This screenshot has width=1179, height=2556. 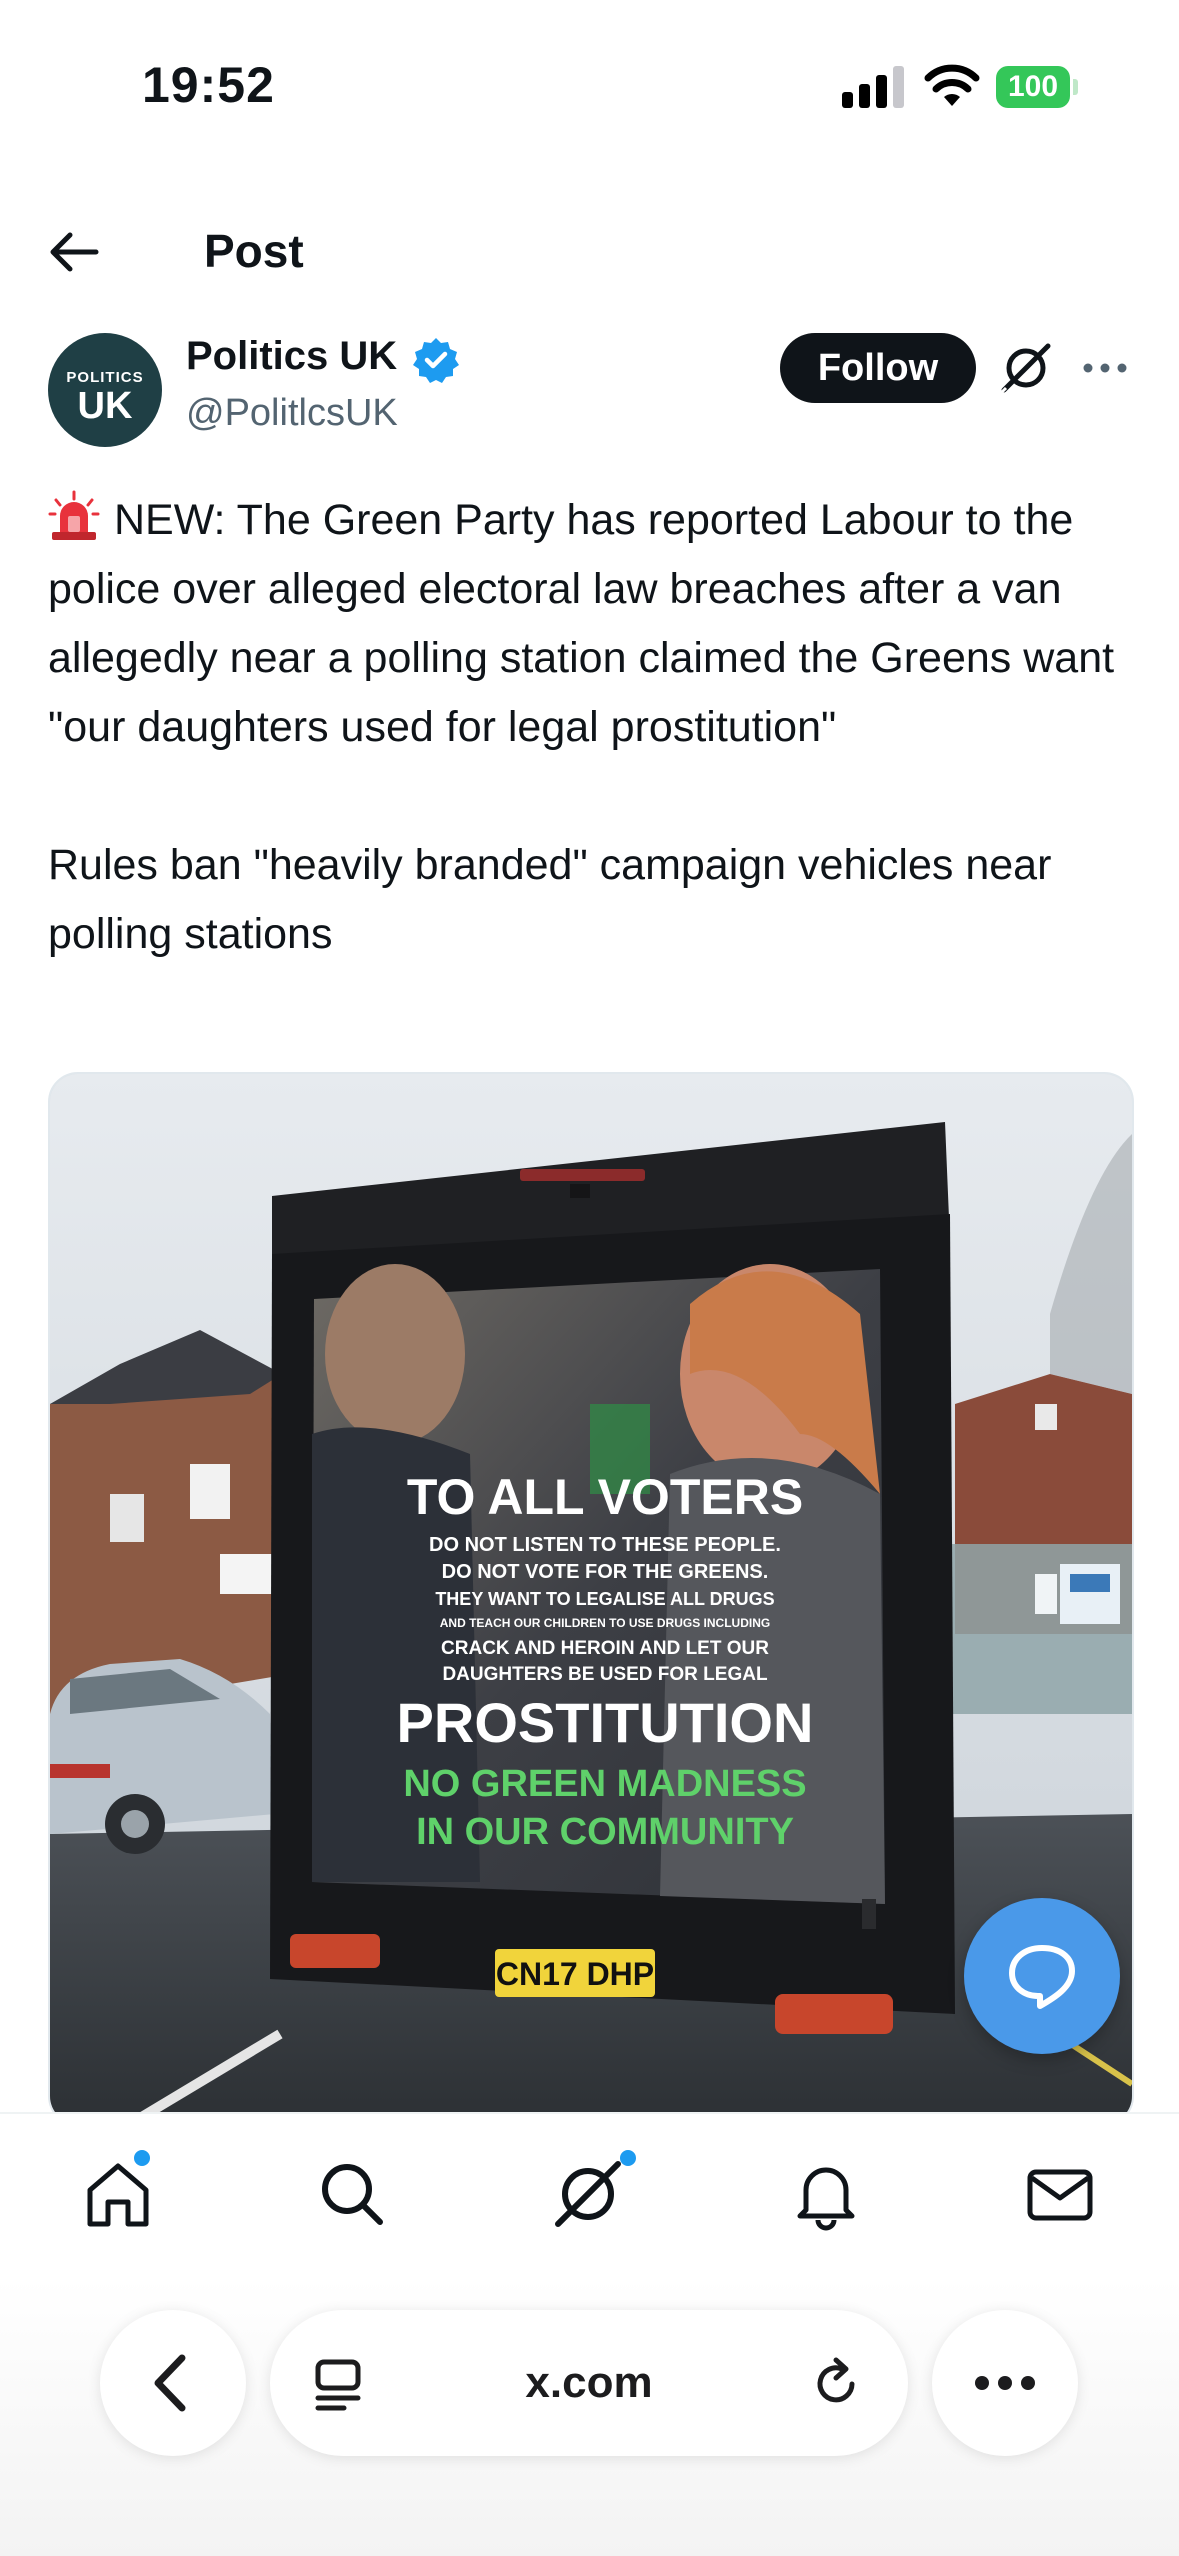 I want to click on verified-badge-icon, so click(x=436, y=360).